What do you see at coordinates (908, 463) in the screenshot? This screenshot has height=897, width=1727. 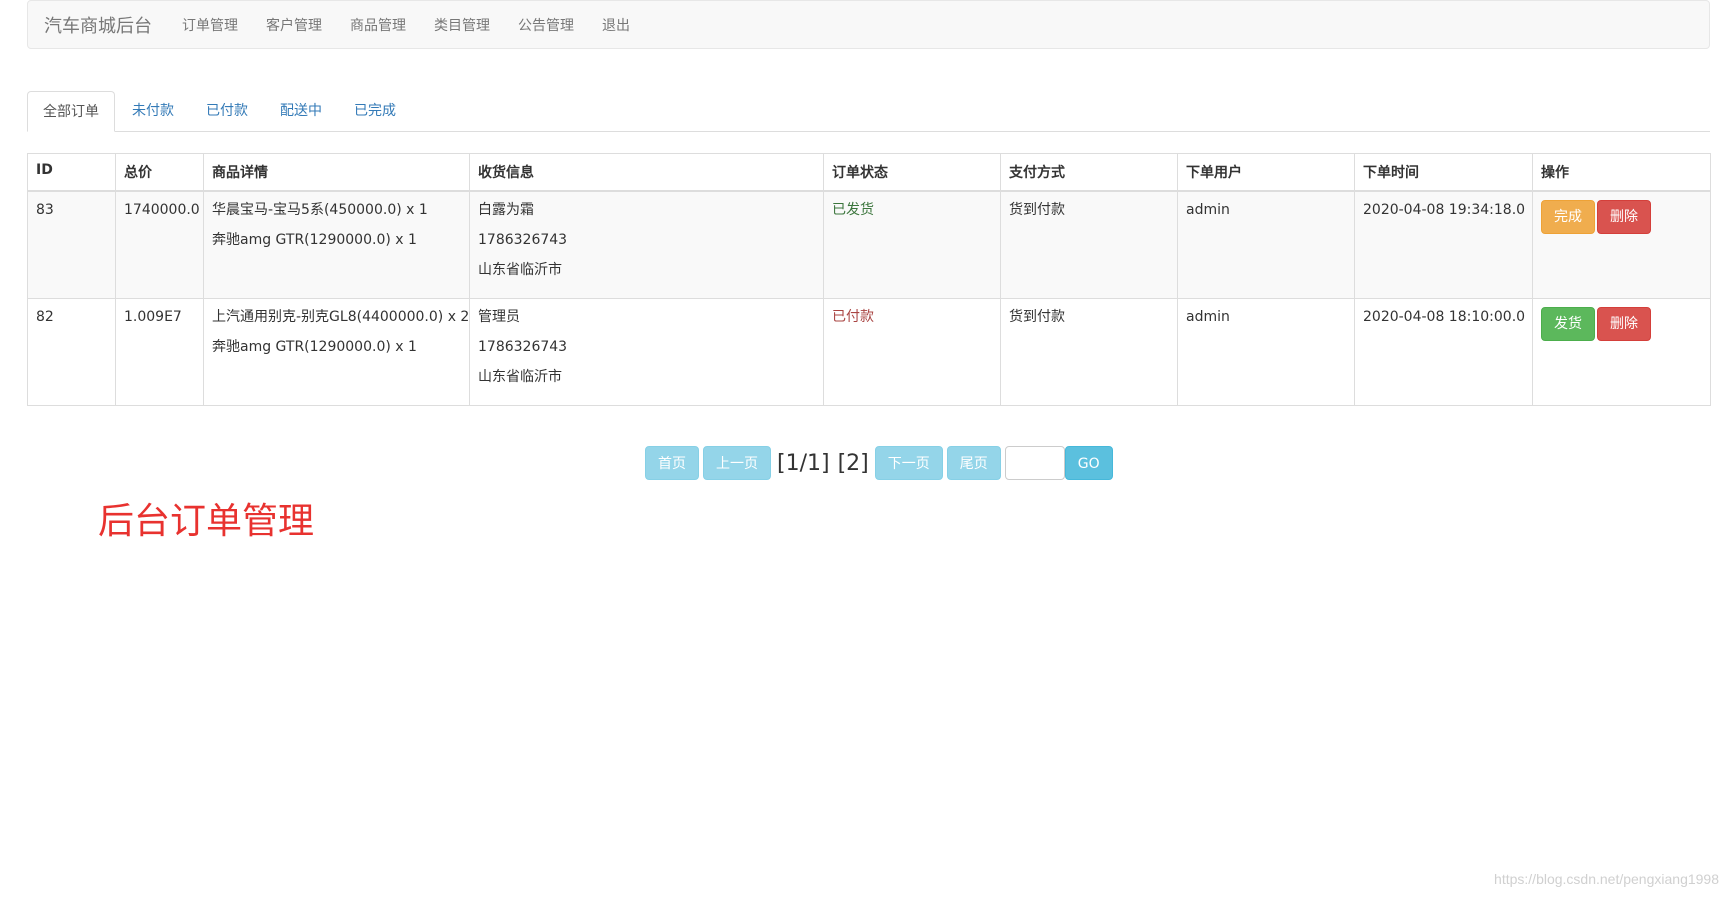 I see `next-page-button: 下一页` at bounding box center [908, 463].